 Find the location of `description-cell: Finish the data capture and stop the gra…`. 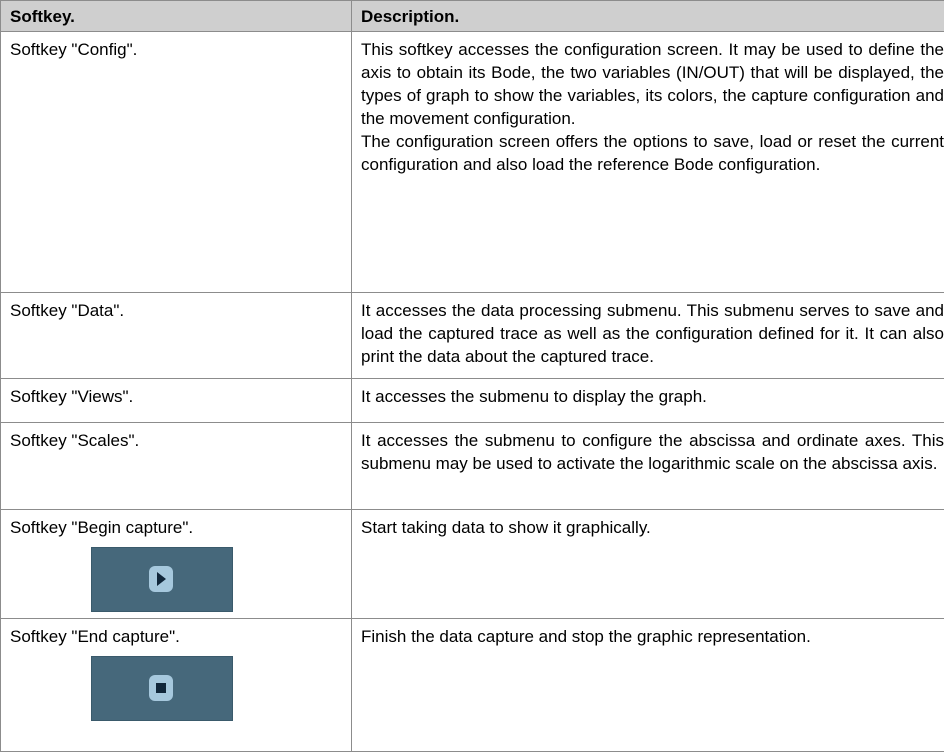

description-cell: Finish the data capture and stop the gra… is located at coordinates (648, 685).